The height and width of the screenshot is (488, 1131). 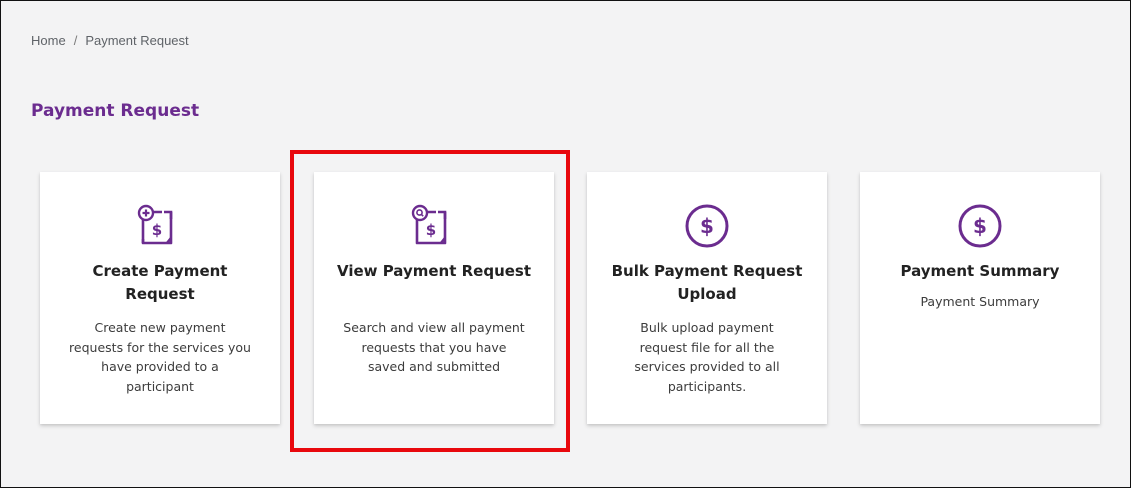 I want to click on breadcrumb: Home / Payment Request, so click(x=110, y=40).